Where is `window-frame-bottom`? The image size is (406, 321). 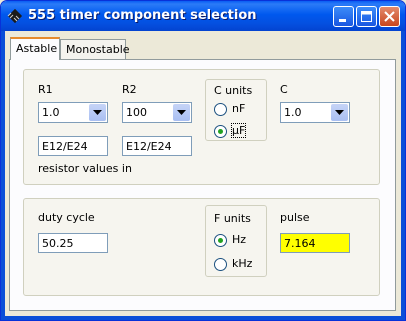 window-frame-bottom is located at coordinates (203, 318).